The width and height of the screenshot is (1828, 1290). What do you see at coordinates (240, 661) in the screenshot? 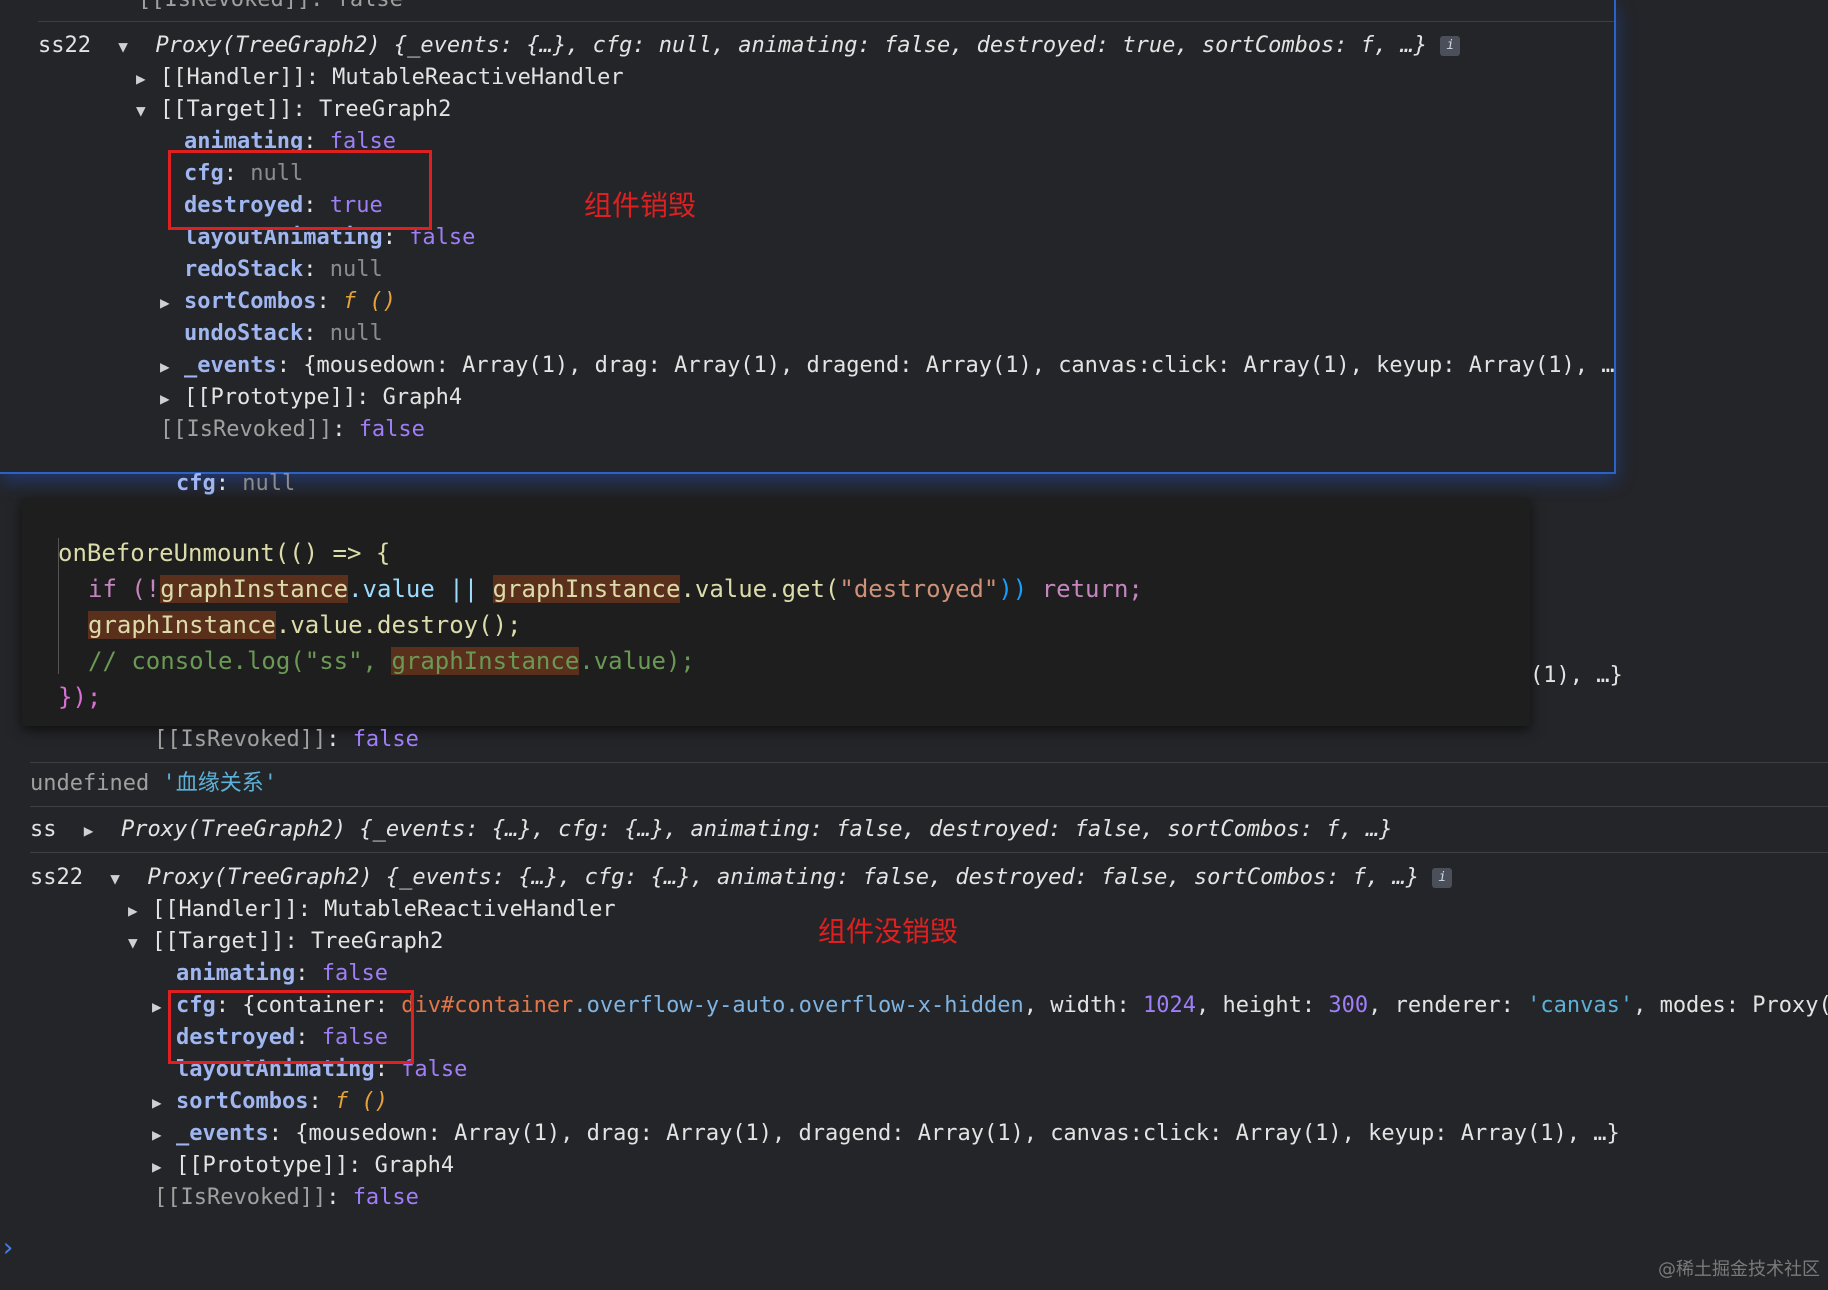
I see `code-comment: // console.log("ss",` at bounding box center [240, 661].